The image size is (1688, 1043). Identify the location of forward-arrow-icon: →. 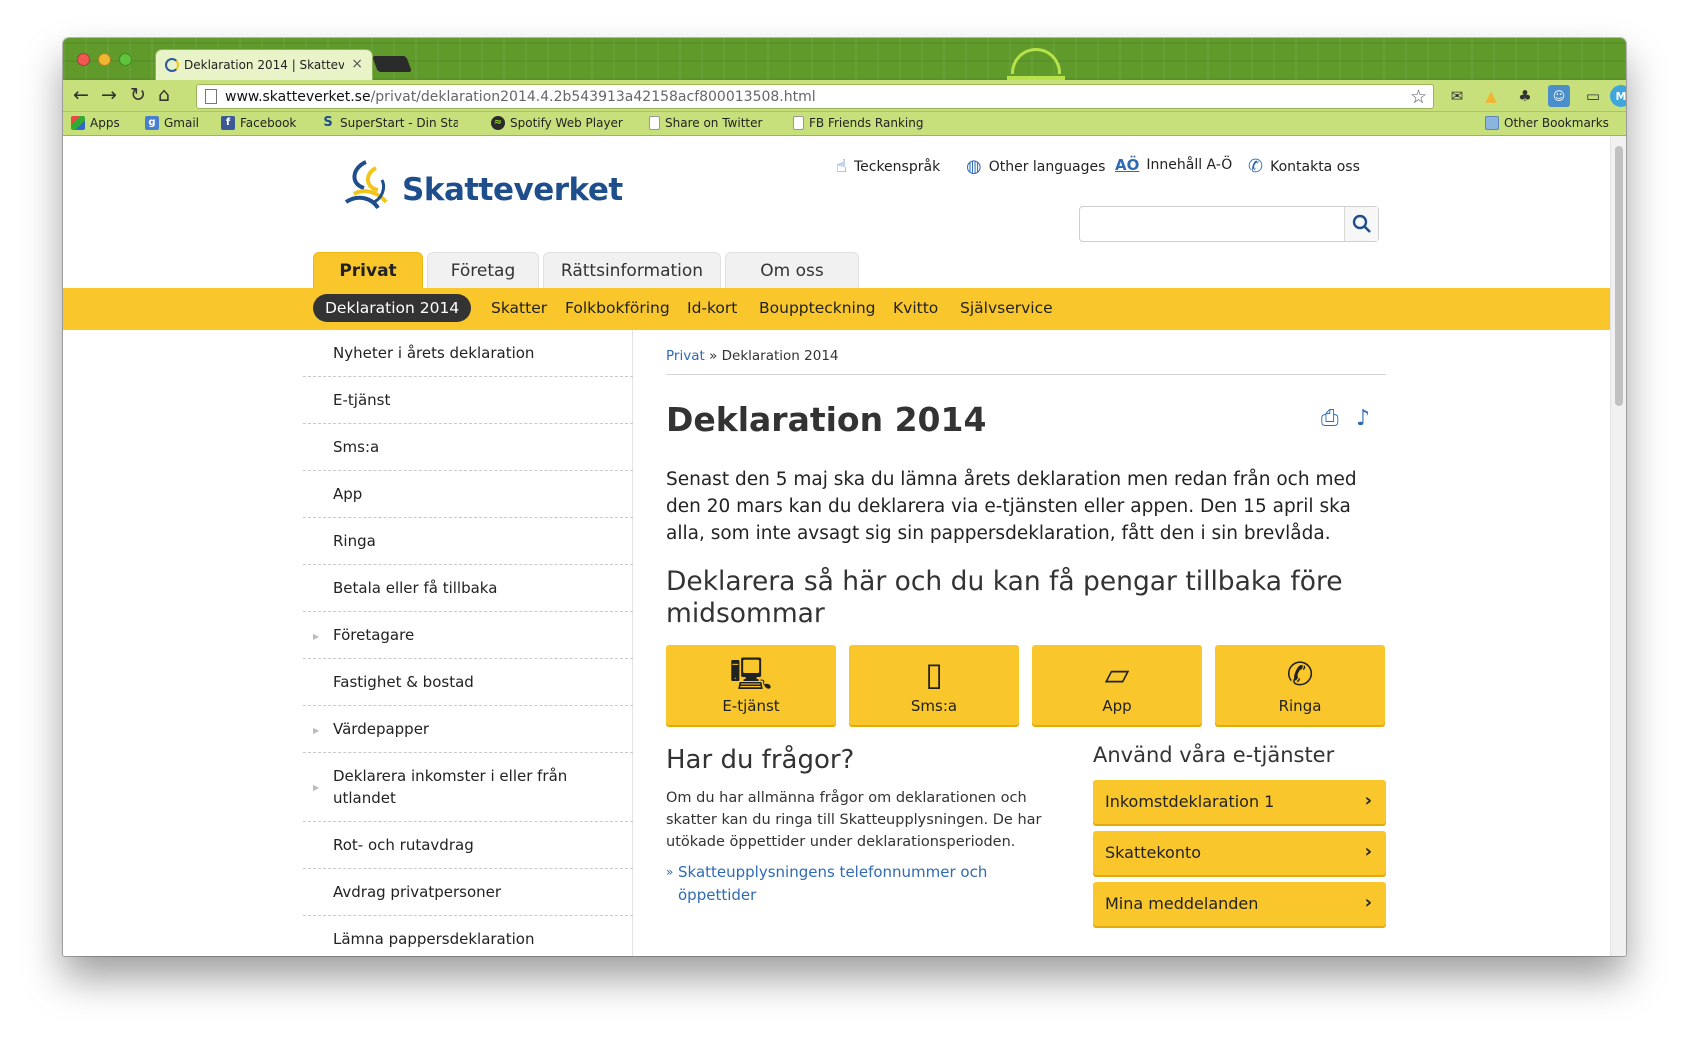
(109, 95).